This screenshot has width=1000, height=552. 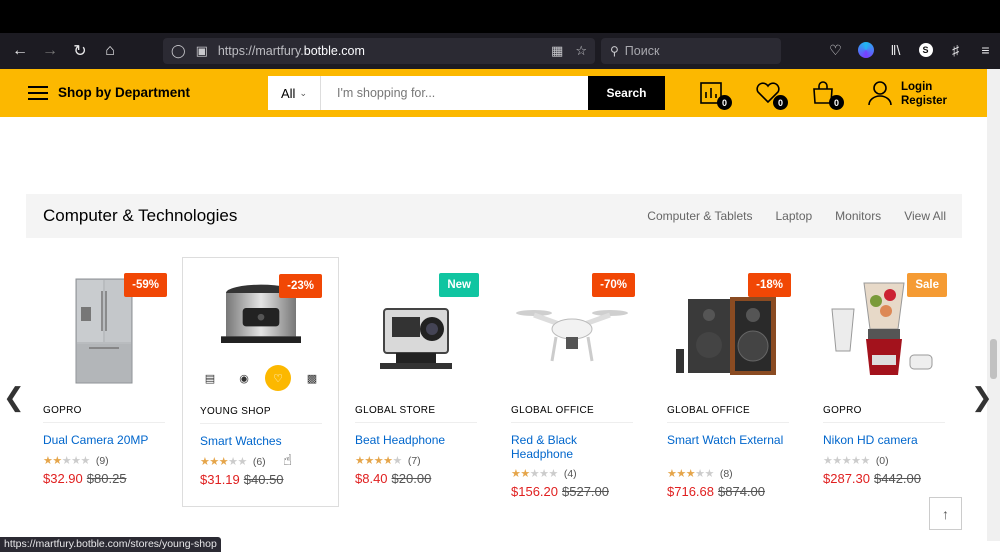 I want to click on rating: ★★★★★ (7), so click(x=388, y=461).